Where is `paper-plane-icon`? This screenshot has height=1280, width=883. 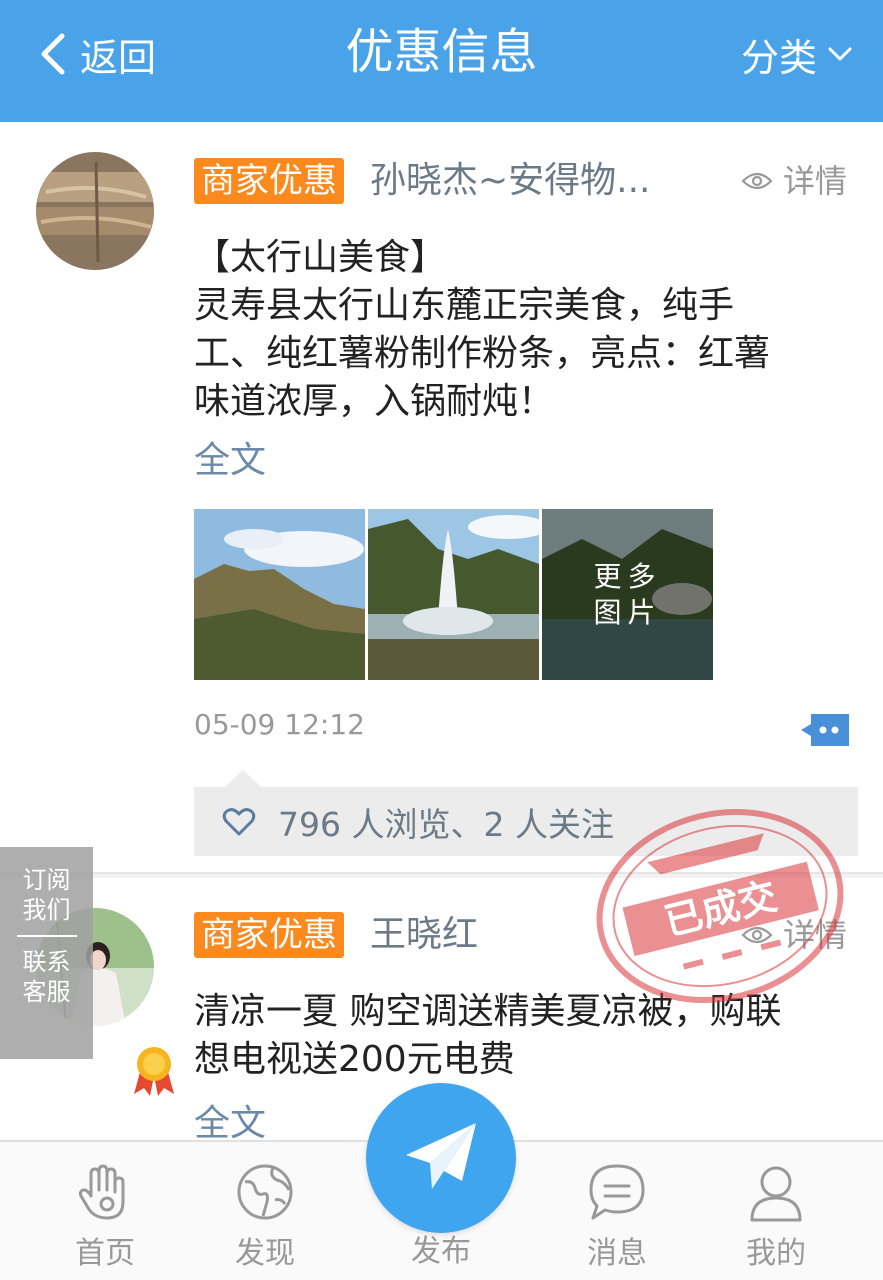 paper-plane-icon is located at coordinates (441, 1156).